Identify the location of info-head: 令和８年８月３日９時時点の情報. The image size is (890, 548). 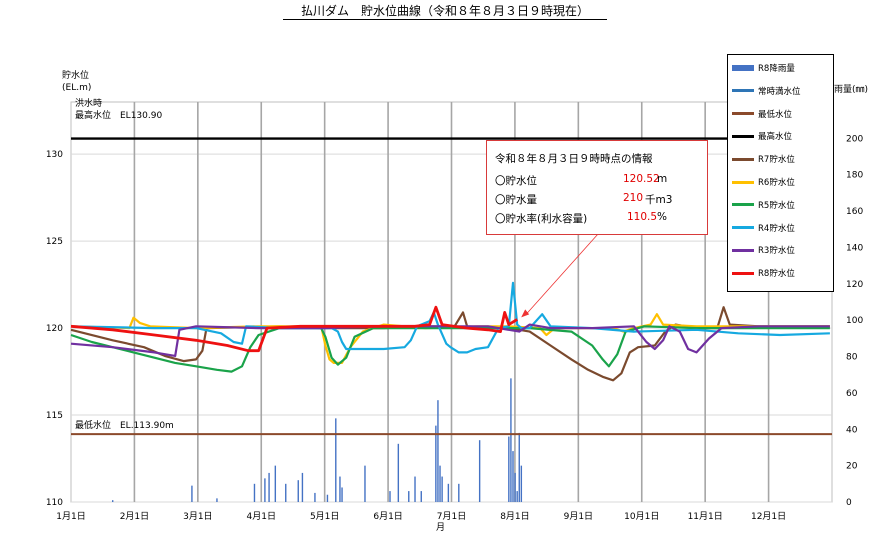
(574, 159).